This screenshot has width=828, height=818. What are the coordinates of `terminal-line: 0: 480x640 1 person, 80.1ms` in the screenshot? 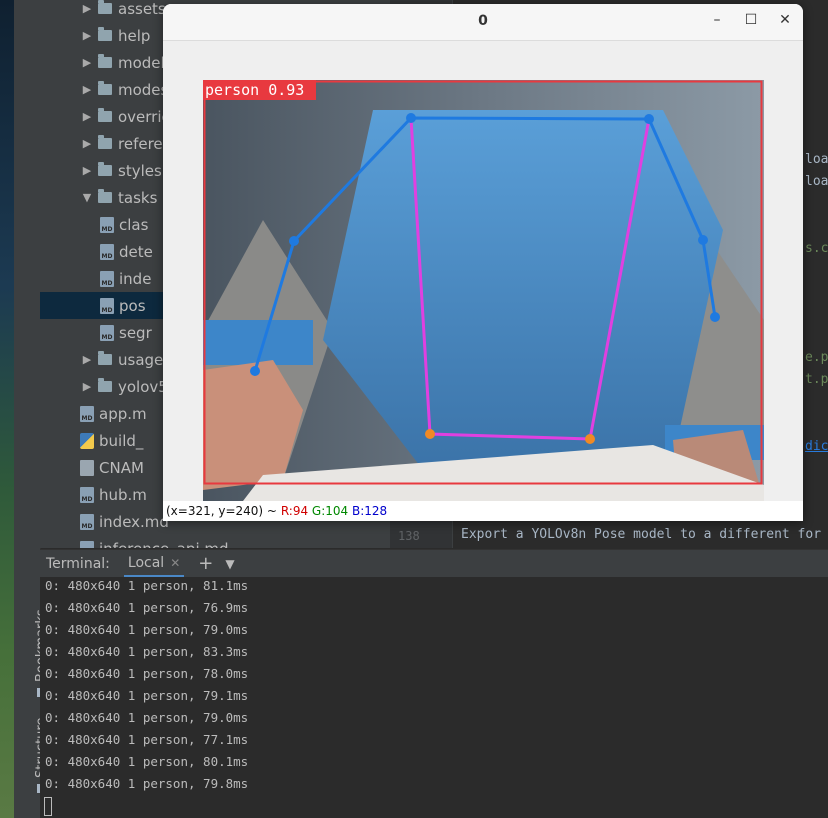 It's located at (147, 761).